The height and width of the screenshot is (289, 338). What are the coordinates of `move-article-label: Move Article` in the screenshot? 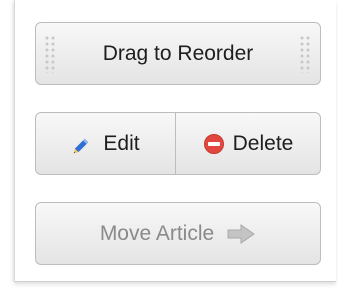 It's located at (157, 233).